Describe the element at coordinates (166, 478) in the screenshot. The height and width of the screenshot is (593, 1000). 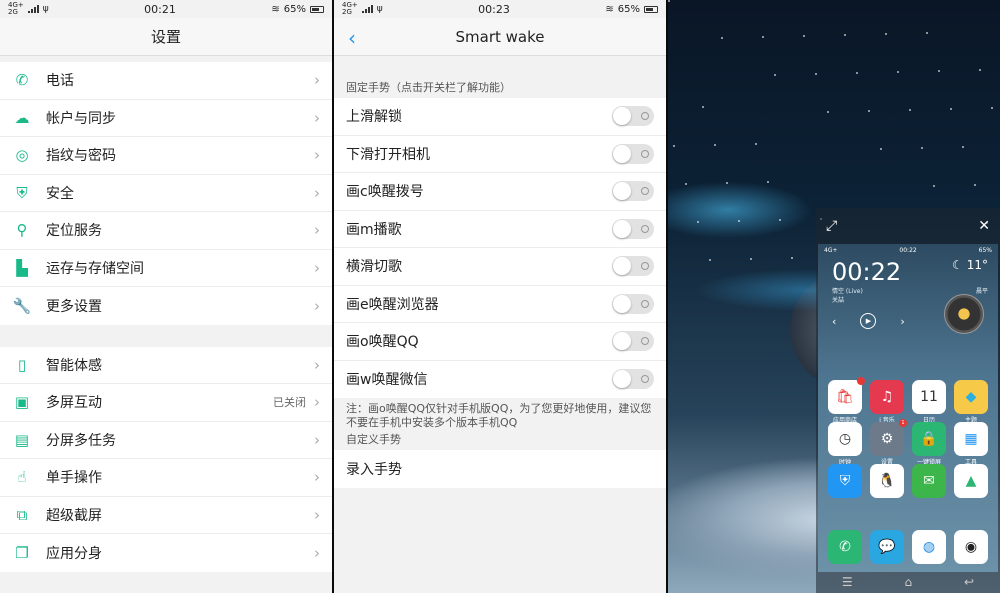
I see `settings-item: ☝ 单手操作 ›` at that location.